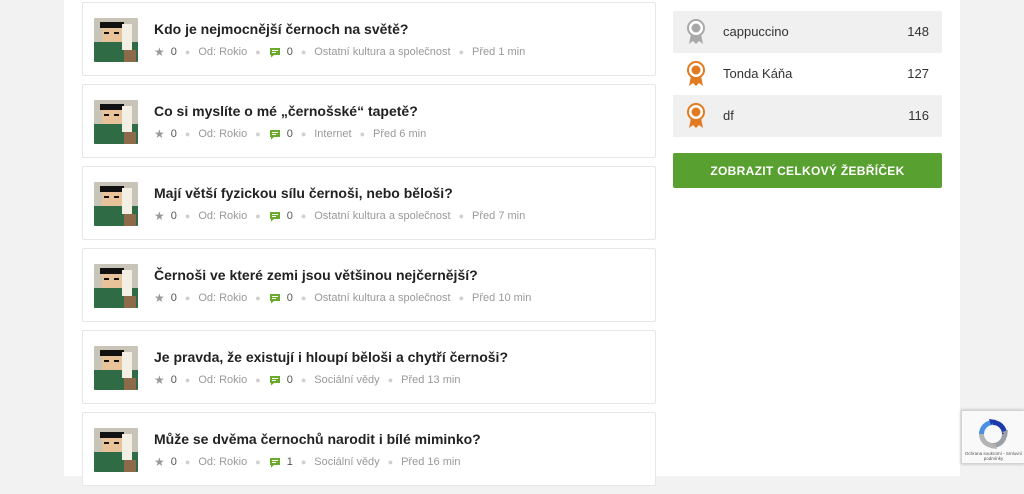  Describe the element at coordinates (918, 73) in the screenshot. I see `leaderboard-score: 127` at that location.